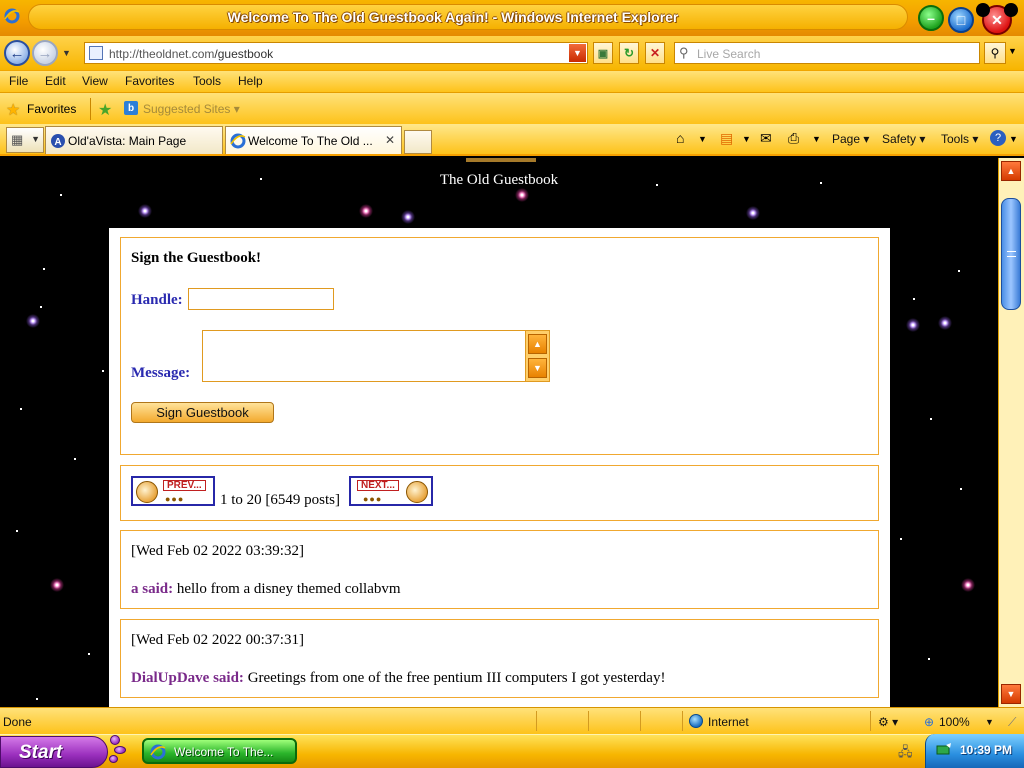  What do you see at coordinates (1011, 254) in the screenshot?
I see `scrollbar-thumb` at bounding box center [1011, 254].